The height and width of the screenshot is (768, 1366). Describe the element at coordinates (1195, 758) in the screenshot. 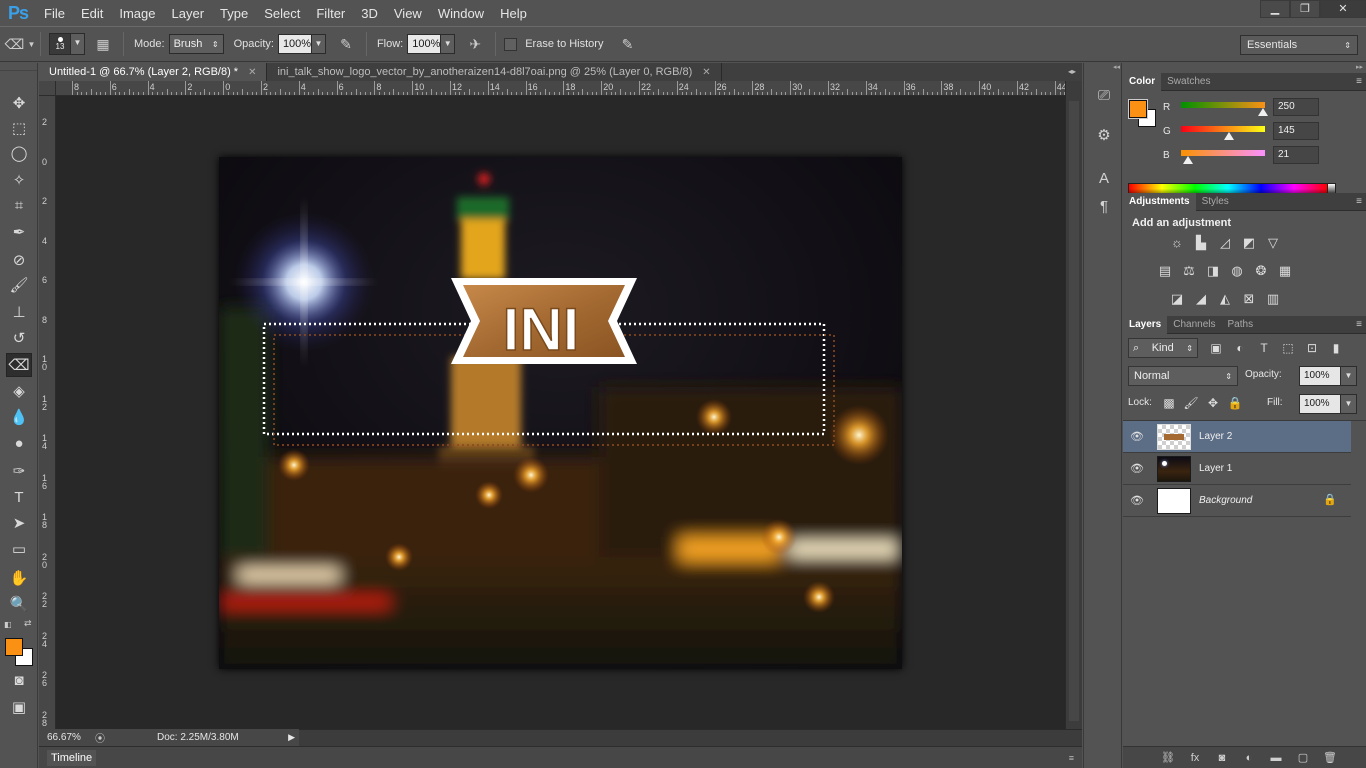

I see `layer-style-icon: fx` at that location.